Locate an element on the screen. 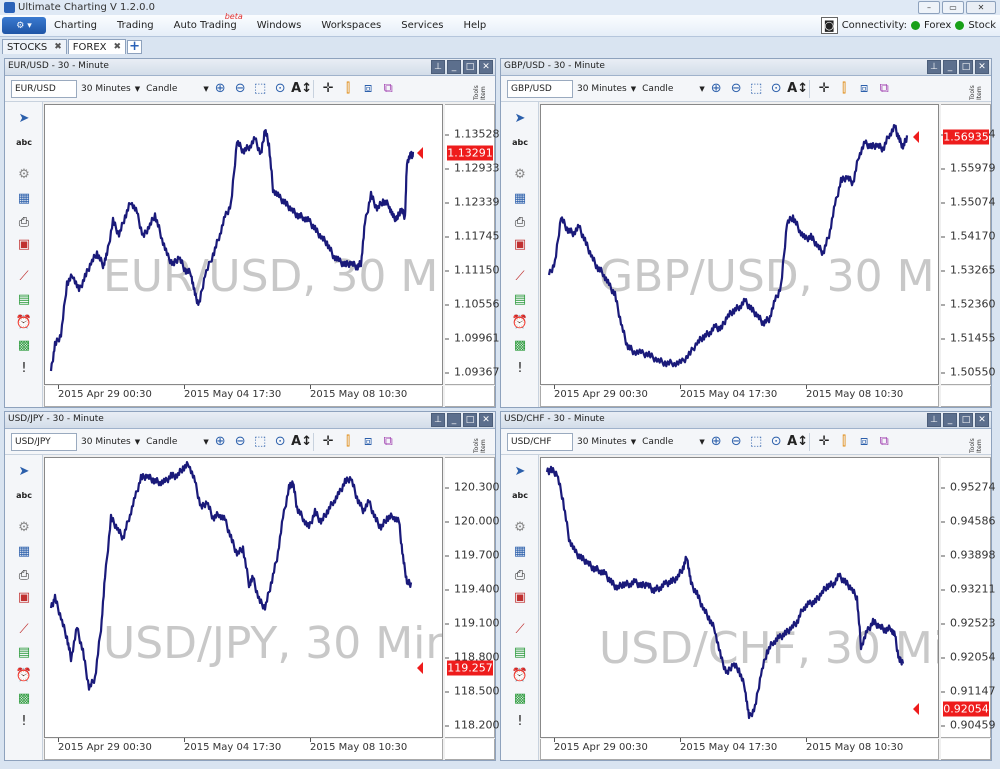 Image resolution: width=1000 pixels, height=769 pixels. menu-trading: Trading is located at coordinates (135, 25).